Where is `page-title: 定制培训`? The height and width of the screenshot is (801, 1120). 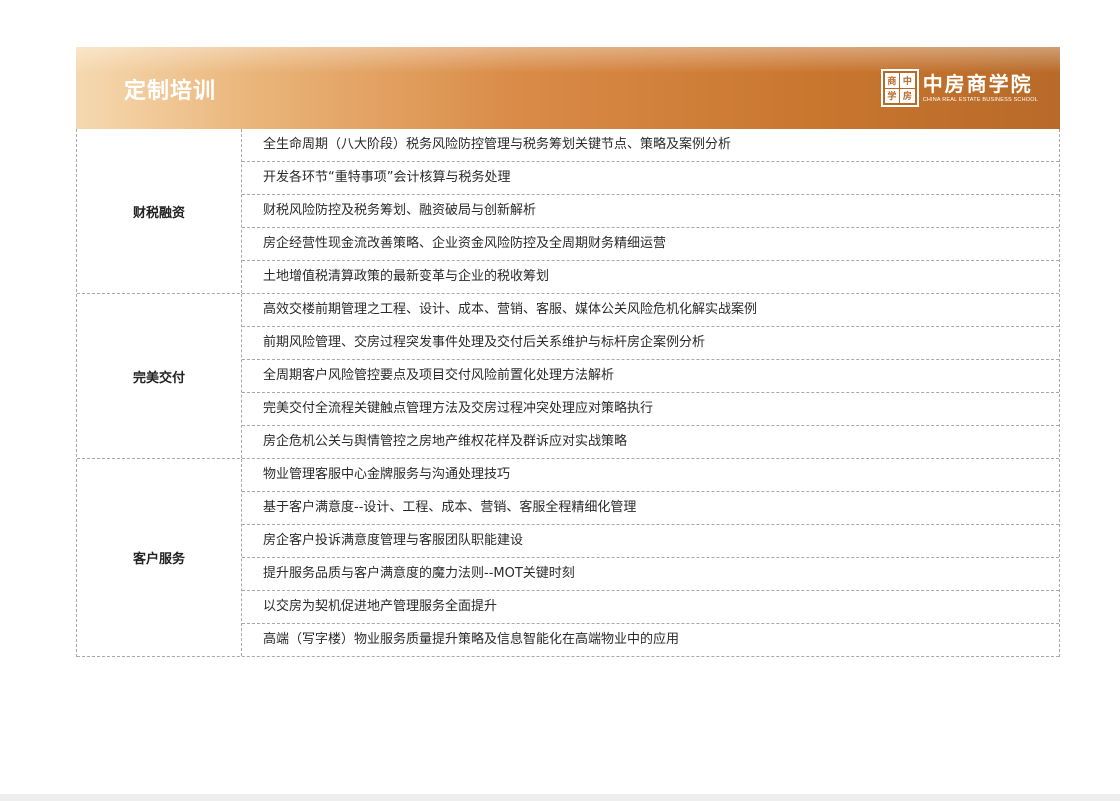
page-title: 定制培训 is located at coordinates (170, 91).